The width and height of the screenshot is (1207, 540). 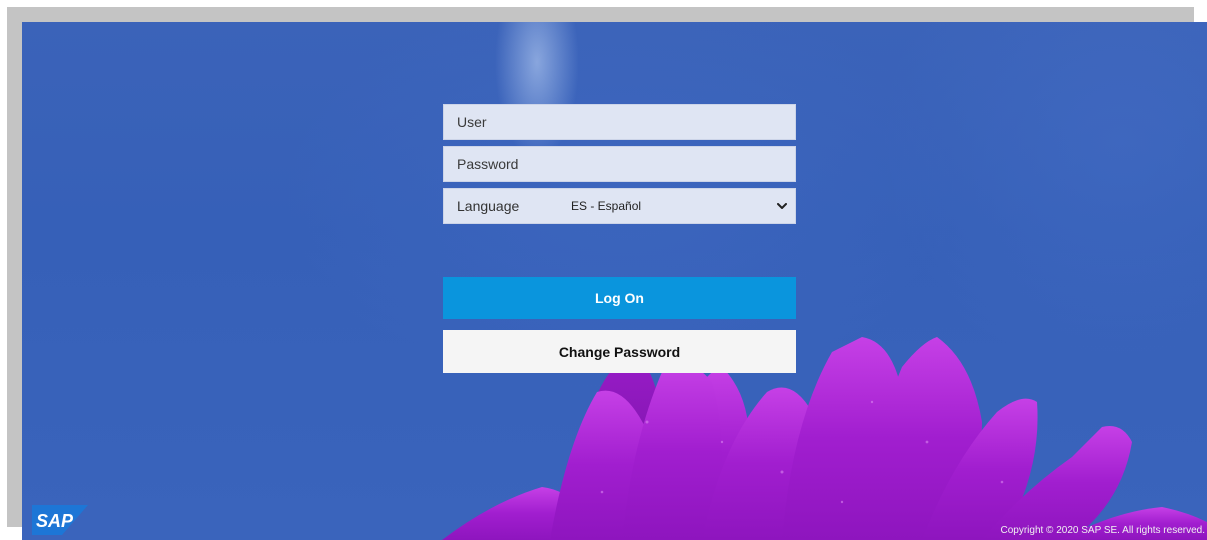 I want to click on sap-logo: SAP, so click(x=62, y=522).